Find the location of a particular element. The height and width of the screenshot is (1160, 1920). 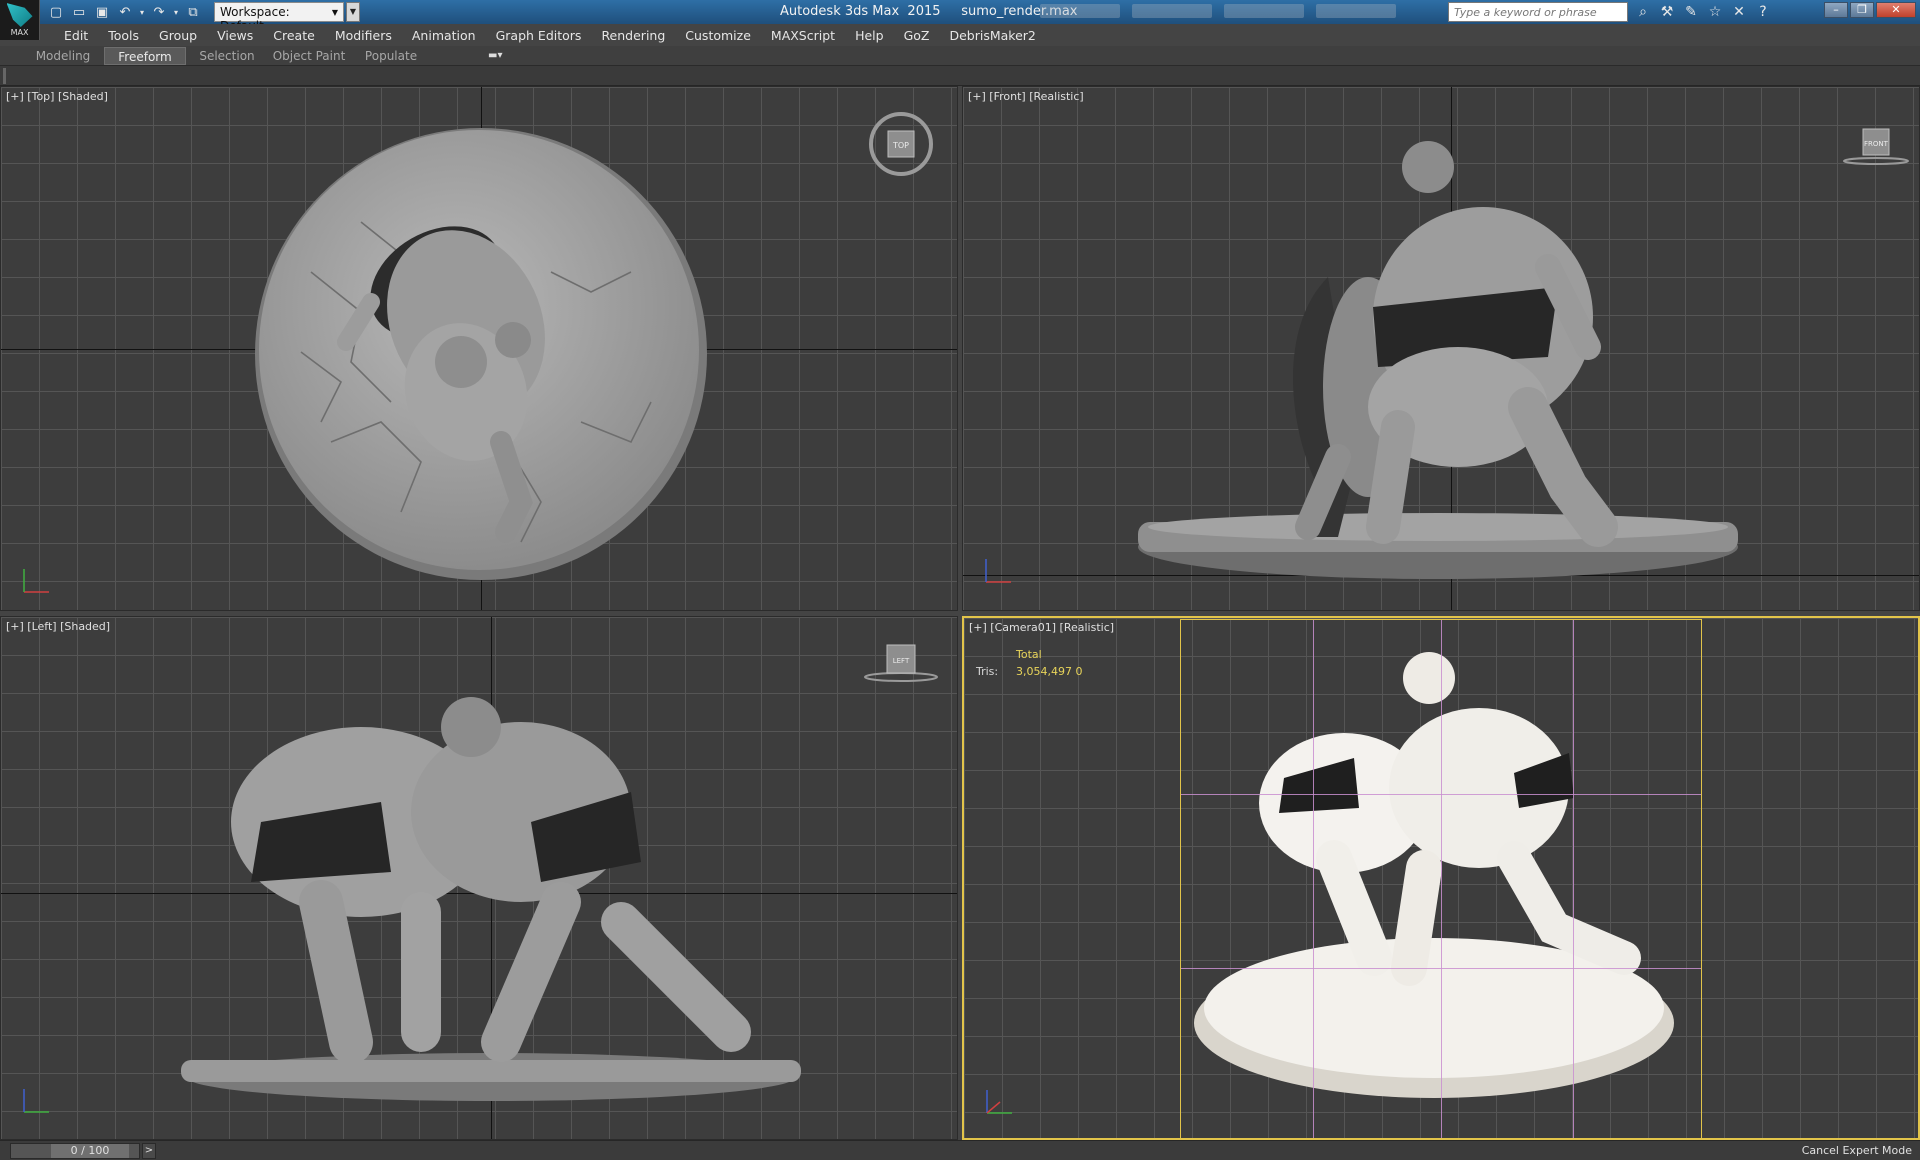

stats-tris-value: 3,054,497 0 is located at coordinates (1049, 671).